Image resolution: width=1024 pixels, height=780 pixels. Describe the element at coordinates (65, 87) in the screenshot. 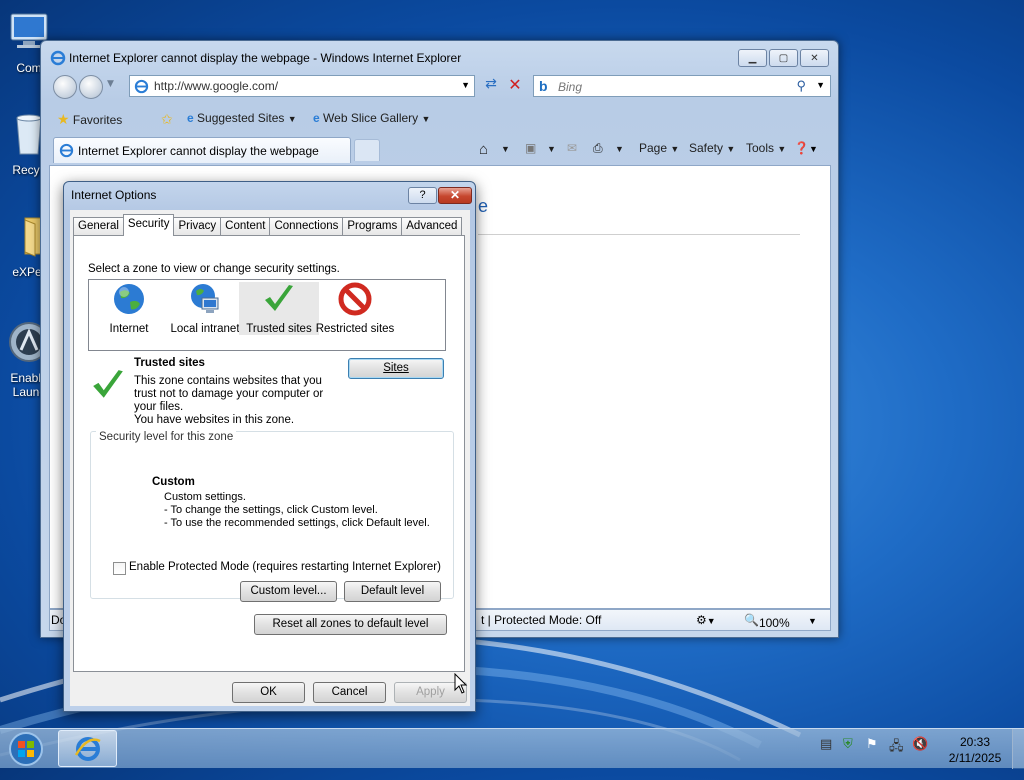

I see `back-button` at that location.